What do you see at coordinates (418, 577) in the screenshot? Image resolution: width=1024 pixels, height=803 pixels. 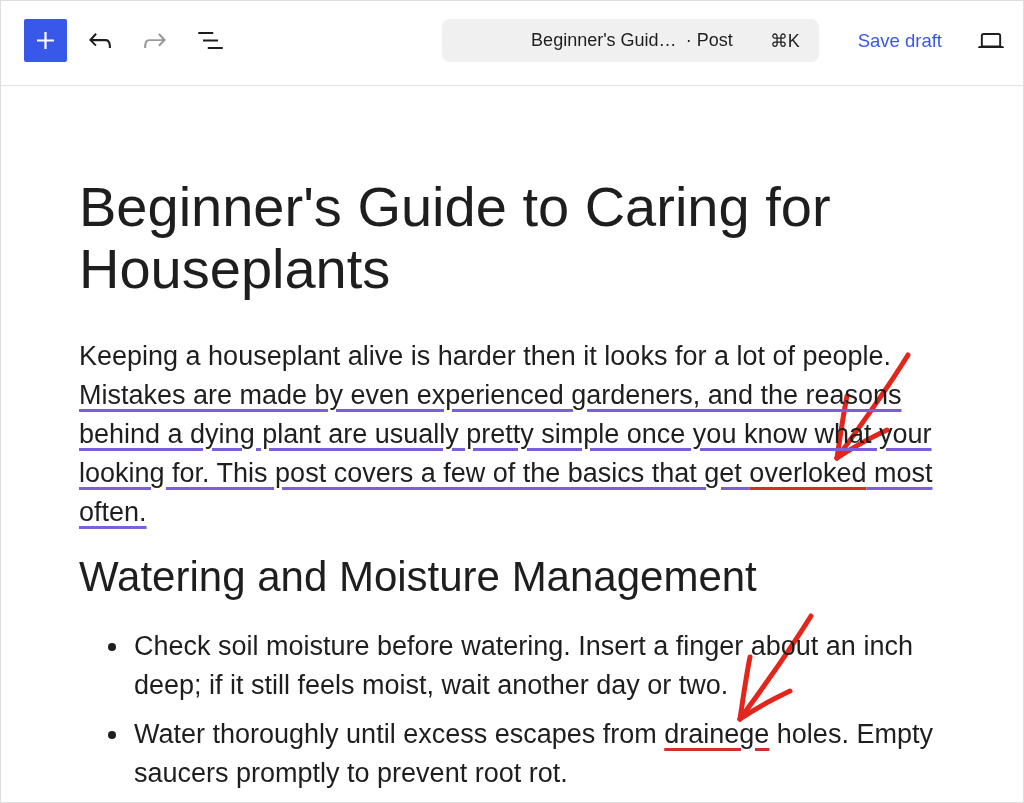 I see `section-heading: Watering and Moisture Management` at bounding box center [418, 577].